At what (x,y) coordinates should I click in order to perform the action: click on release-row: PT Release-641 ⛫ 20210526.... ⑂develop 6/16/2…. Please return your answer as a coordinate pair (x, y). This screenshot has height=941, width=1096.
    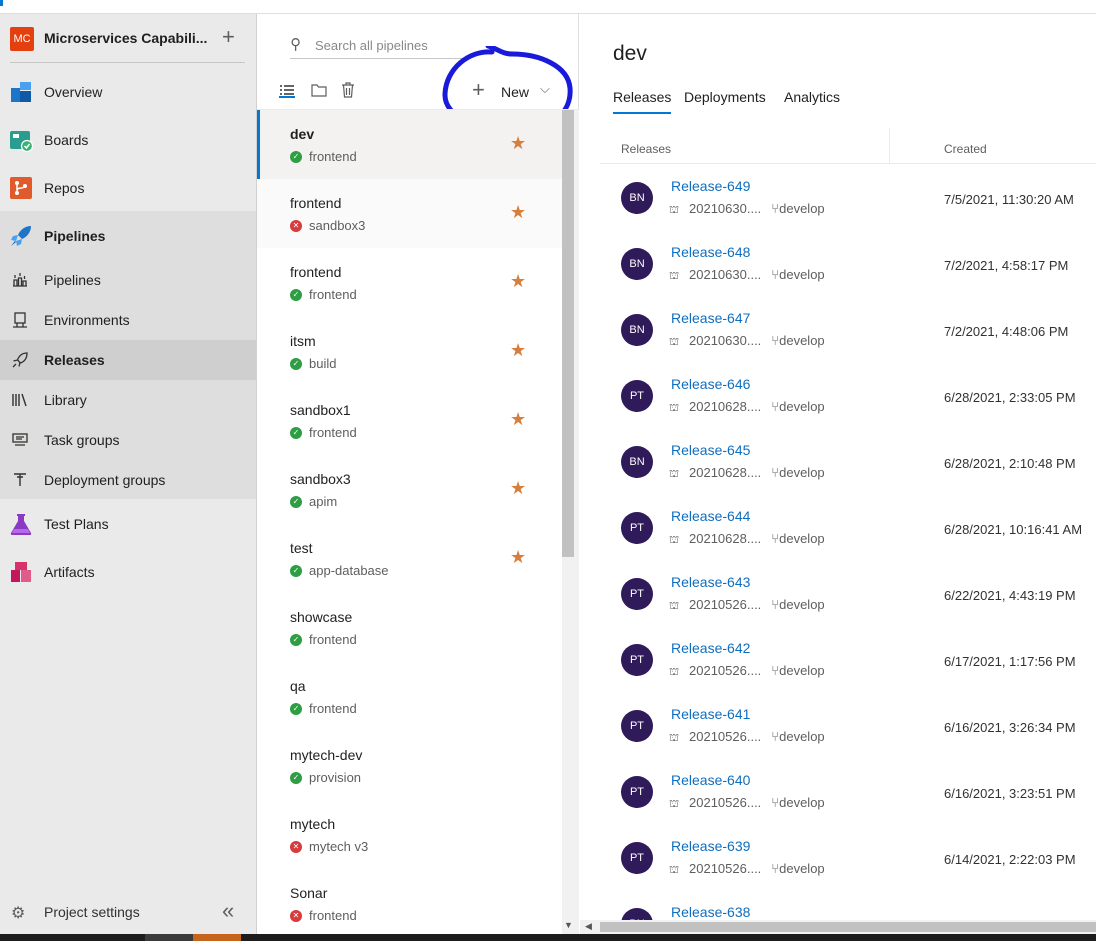
    Looking at the image, I should click on (838, 735).